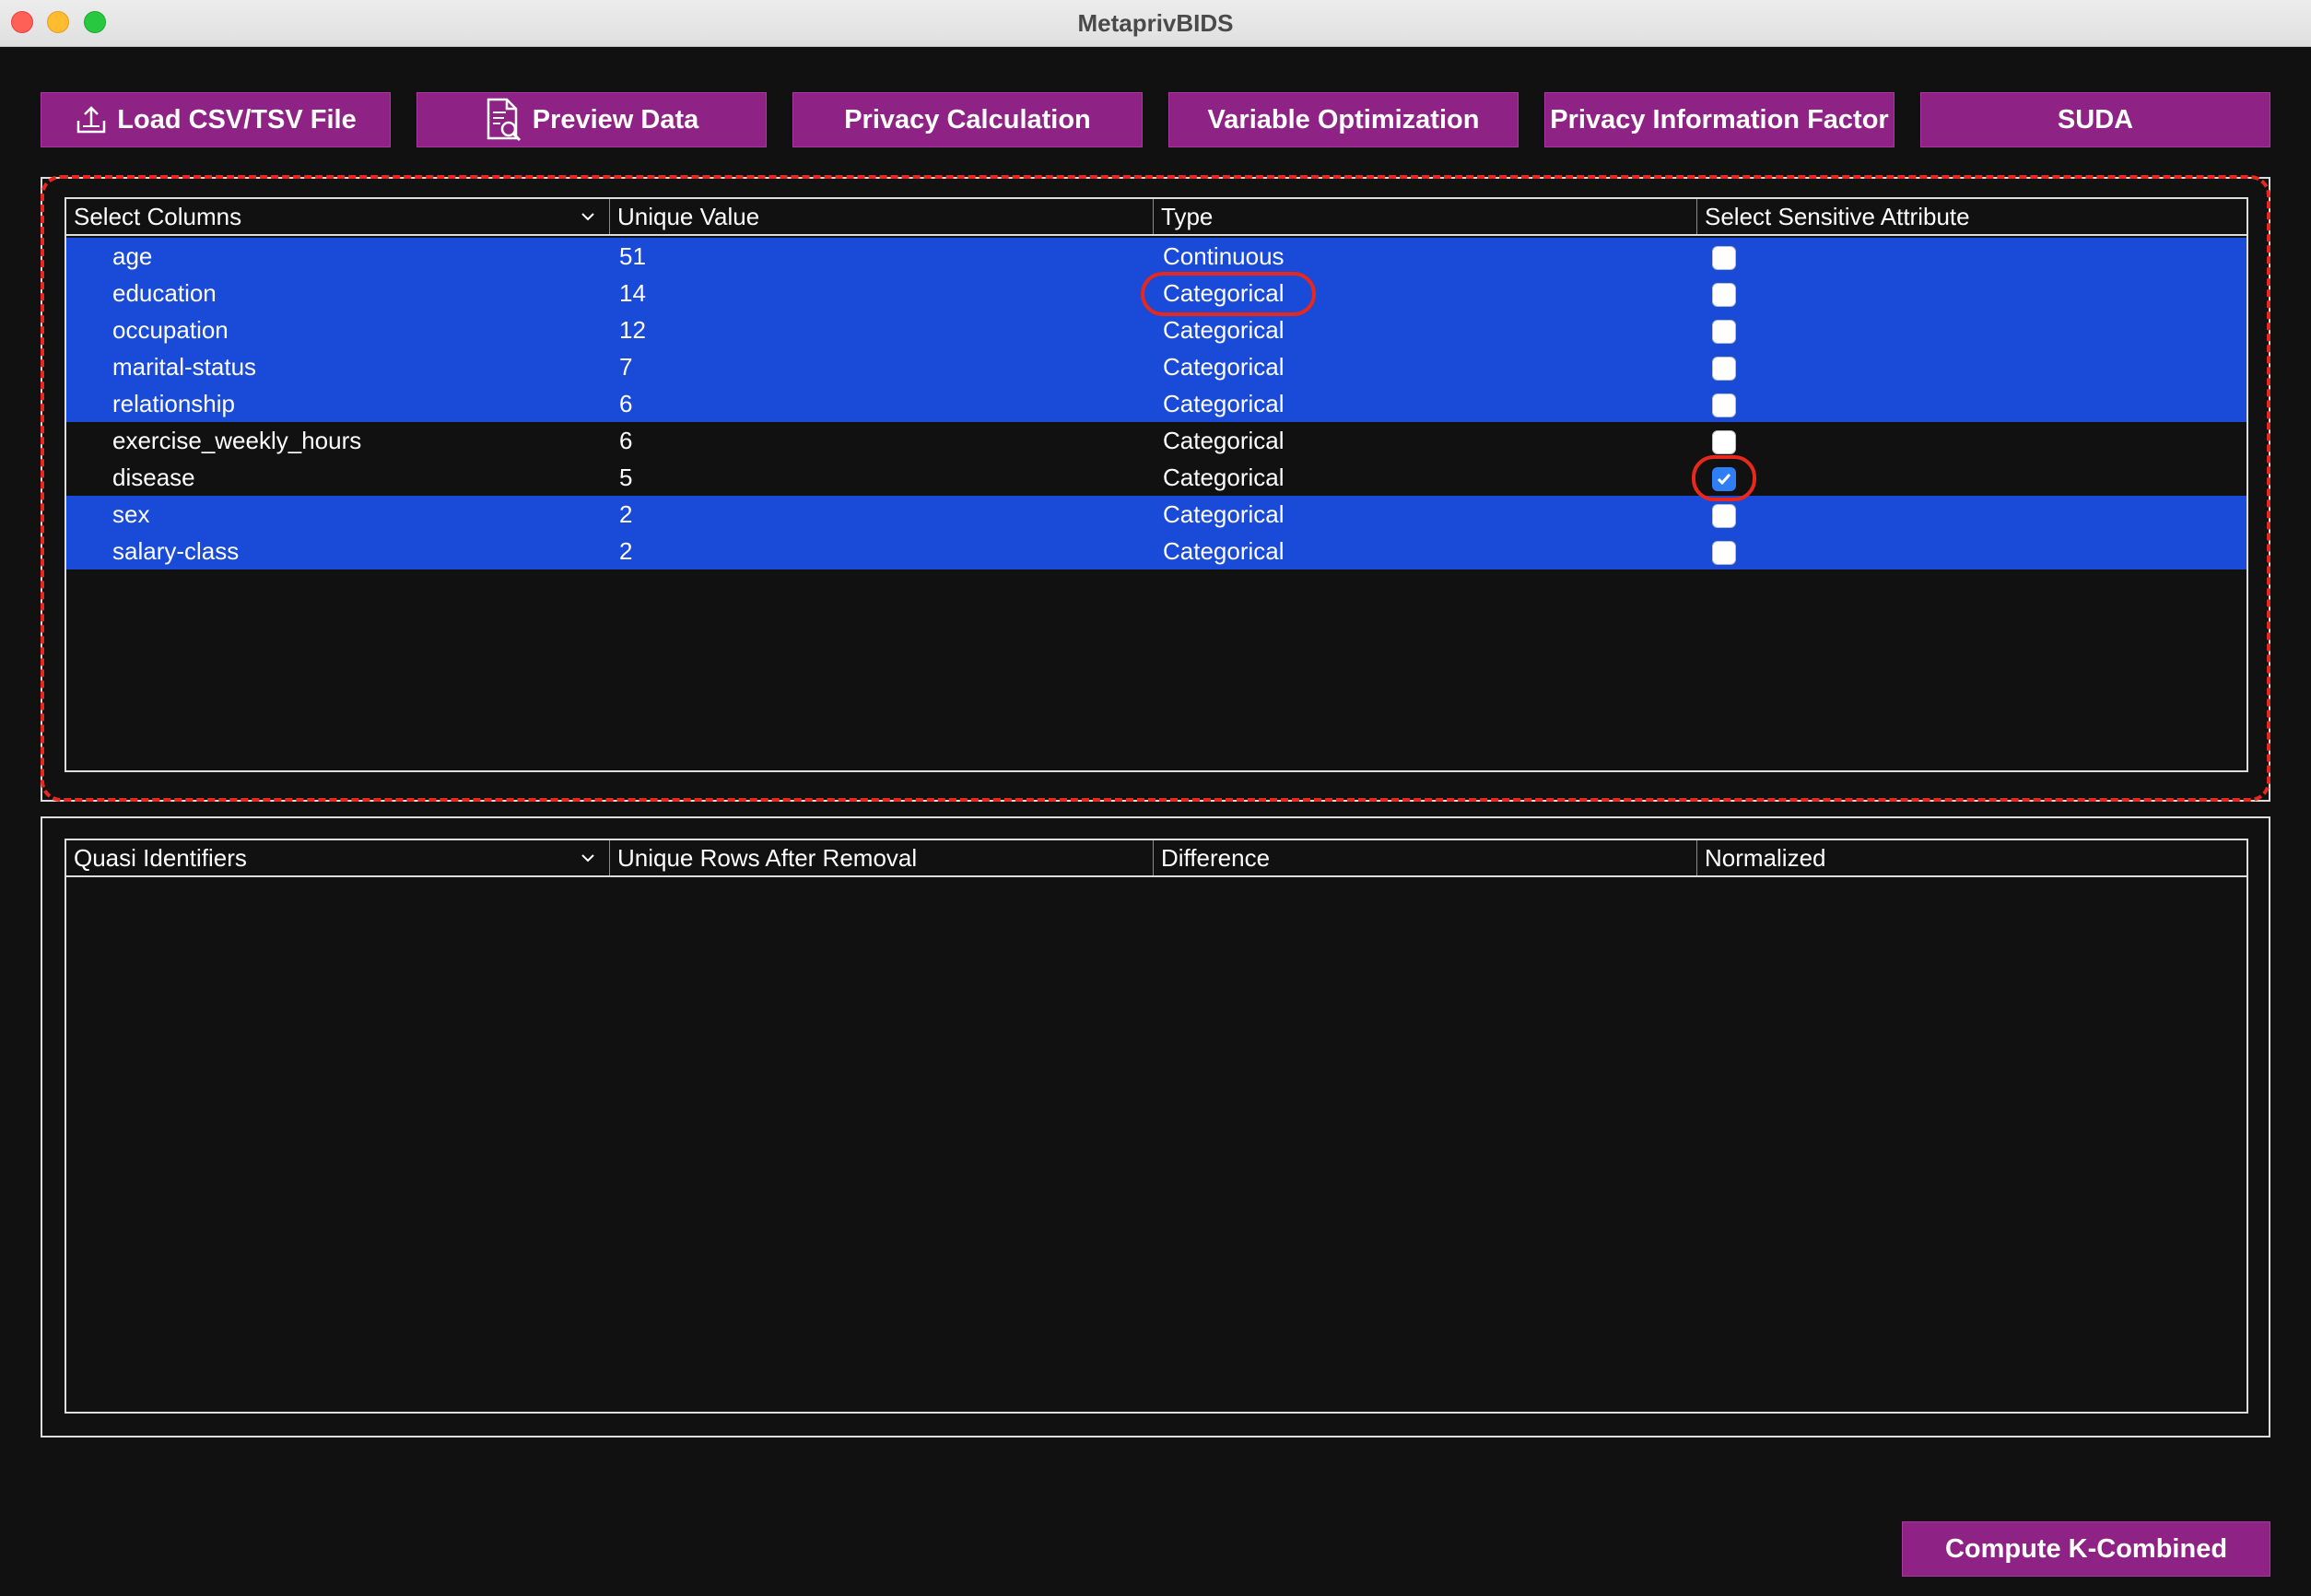 This screenshot has width=2311, height=1596. Describe the element at coordinates (1425, 858) in the screenshot. I see `difference-header: Difference` at that location.